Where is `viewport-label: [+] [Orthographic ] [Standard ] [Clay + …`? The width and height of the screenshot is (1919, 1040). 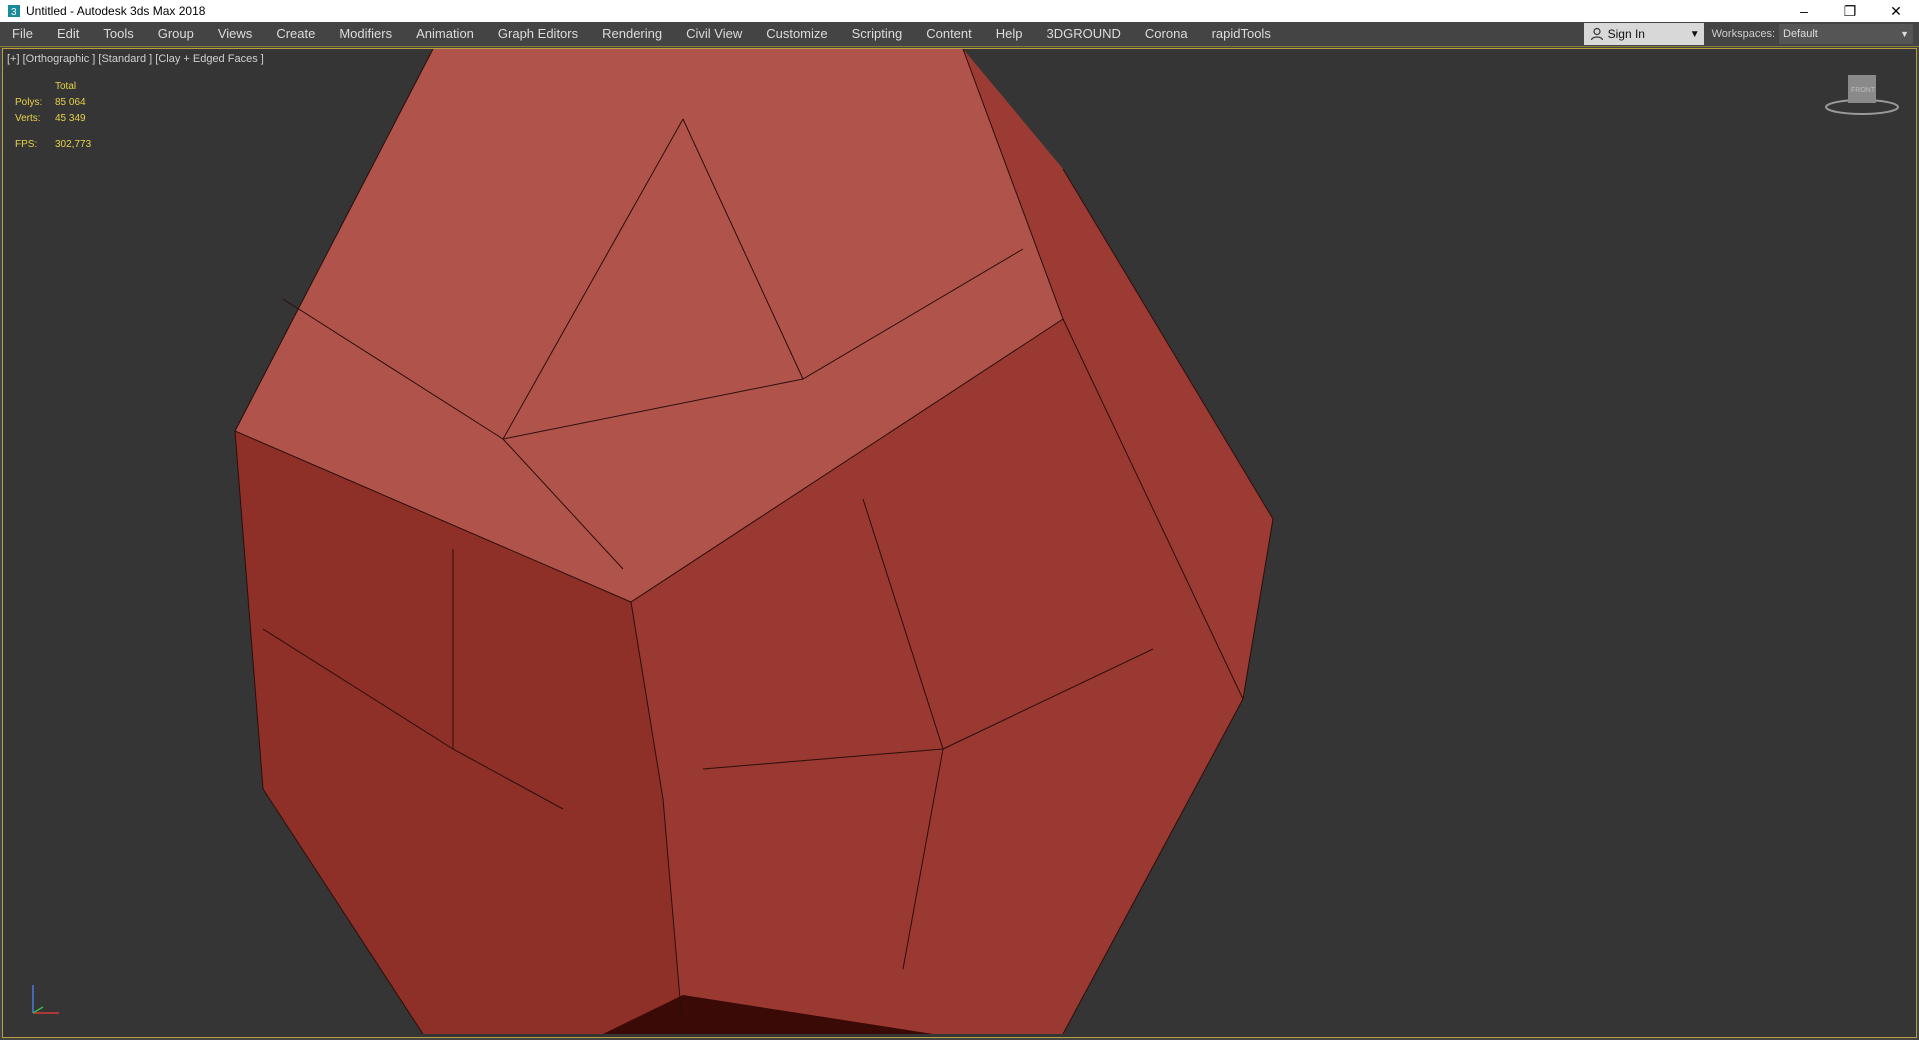
viewport-label: [+] [Orthographic ] [Standard ] [Clay + … is located at coordinates (135, 59).